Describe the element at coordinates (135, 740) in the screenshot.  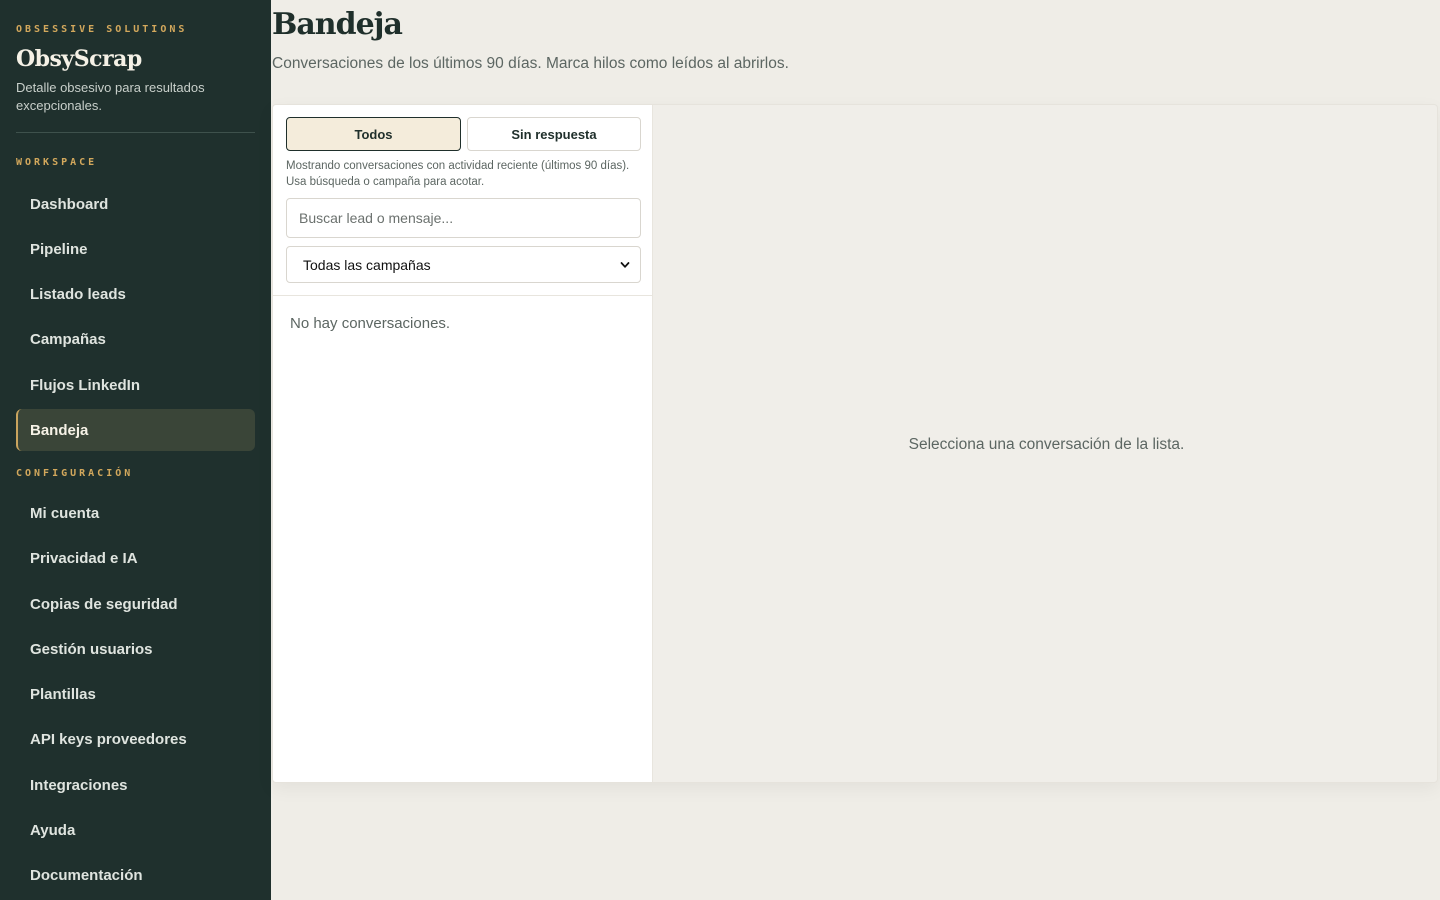
I see `sidebar-item-api-keys: API keys proveedores` at that location.